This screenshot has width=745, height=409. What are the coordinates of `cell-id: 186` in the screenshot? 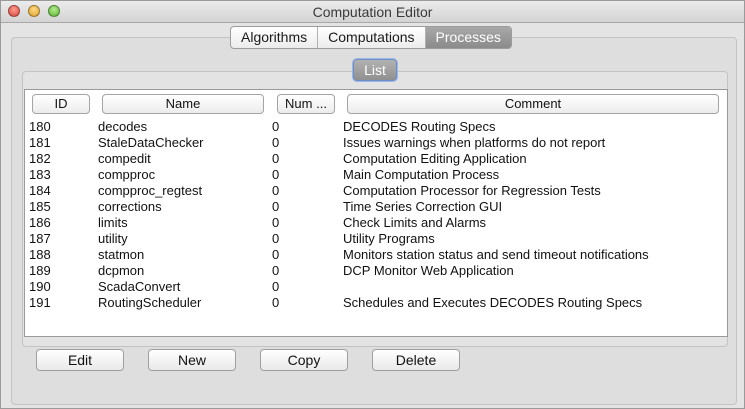 It's located at (40, 222).